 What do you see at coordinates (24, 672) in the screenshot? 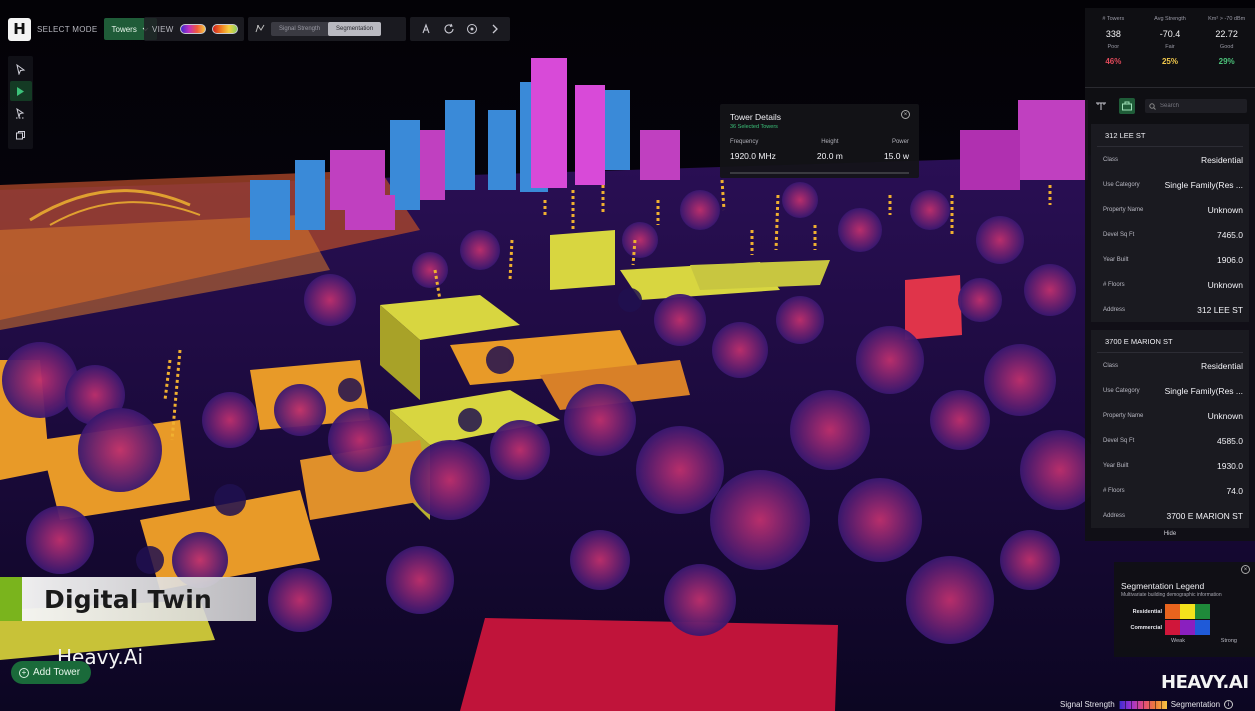
I see `plus-icon: +` at bounding box center [24, 672].